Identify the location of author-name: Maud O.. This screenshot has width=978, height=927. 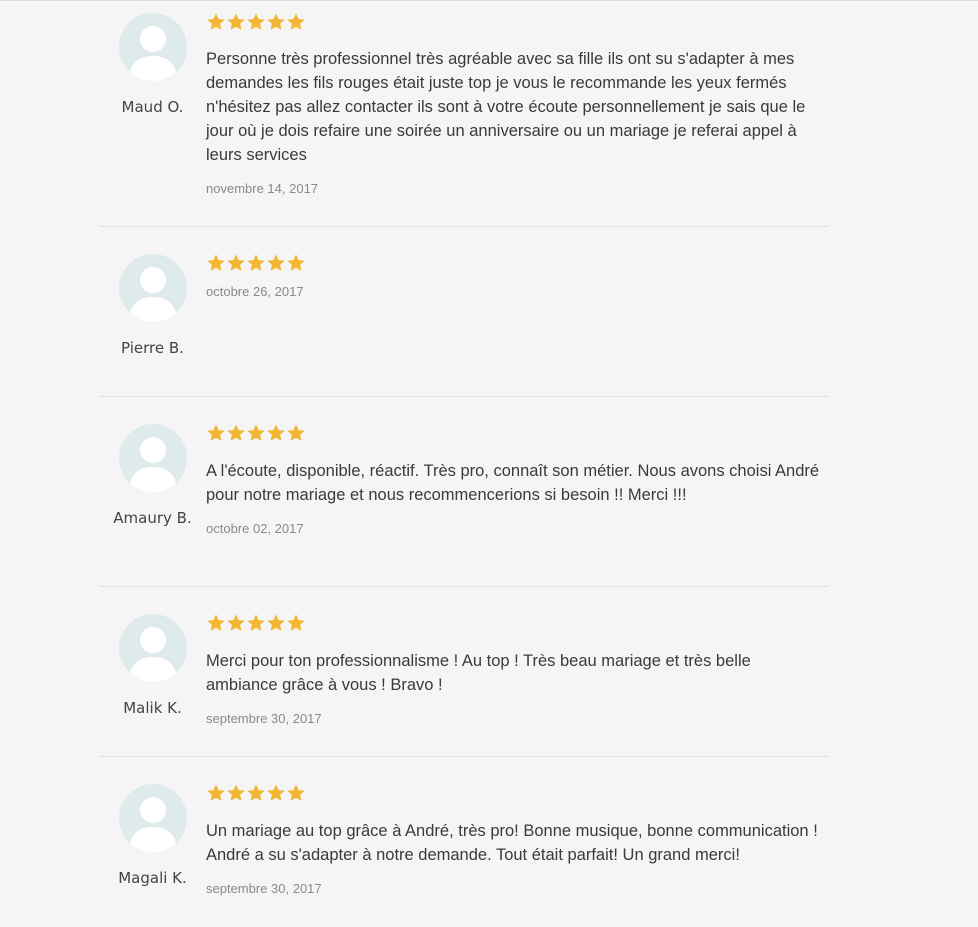
(152, 107).